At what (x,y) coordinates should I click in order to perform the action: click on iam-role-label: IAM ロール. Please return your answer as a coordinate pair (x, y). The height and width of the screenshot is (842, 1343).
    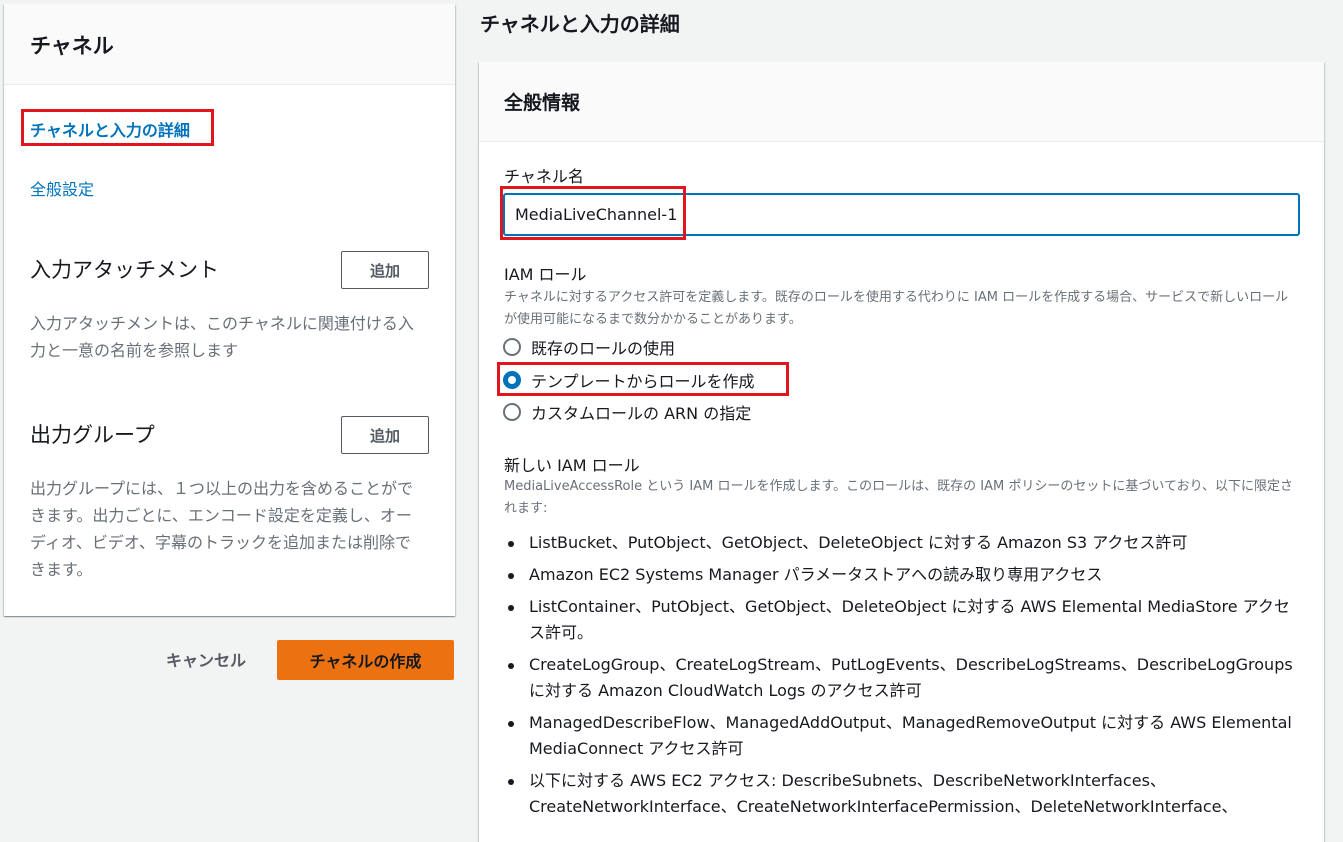
    Looking at the image, I should click on (545, 274).